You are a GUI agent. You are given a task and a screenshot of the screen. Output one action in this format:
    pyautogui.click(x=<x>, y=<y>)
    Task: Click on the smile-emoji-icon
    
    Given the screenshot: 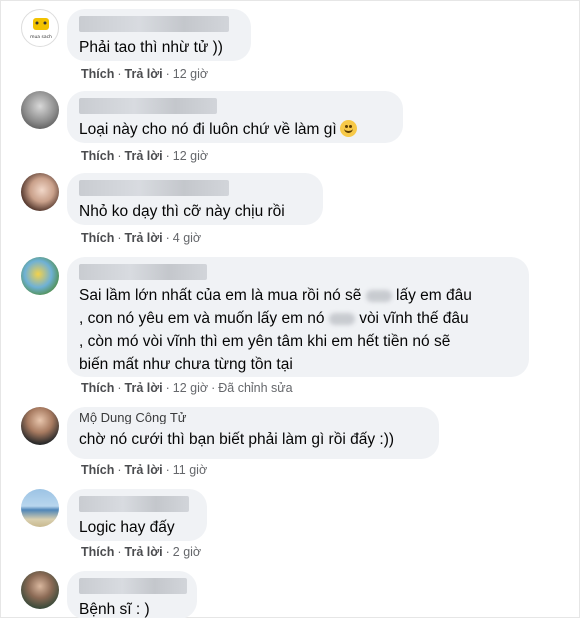 What is the action you would take?
    pyautogui.click(x=348, y=128)
    